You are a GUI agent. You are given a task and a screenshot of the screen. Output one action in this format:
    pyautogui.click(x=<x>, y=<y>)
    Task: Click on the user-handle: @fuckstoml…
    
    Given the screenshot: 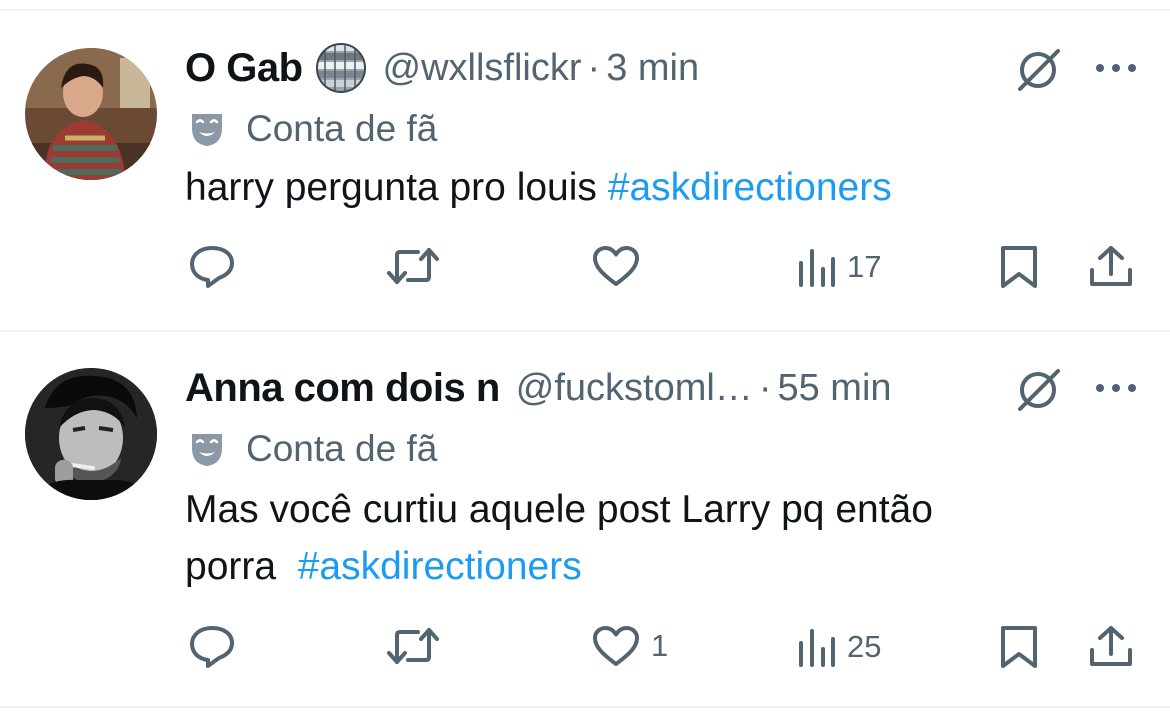 What is the action you would take?
    pyautogui.click(x=634, y=388)
    